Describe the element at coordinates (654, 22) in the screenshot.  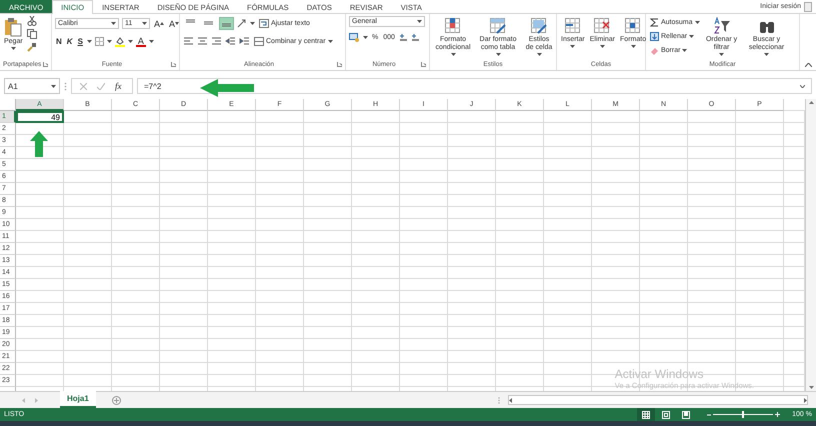
I see `sum-icon` at that location.